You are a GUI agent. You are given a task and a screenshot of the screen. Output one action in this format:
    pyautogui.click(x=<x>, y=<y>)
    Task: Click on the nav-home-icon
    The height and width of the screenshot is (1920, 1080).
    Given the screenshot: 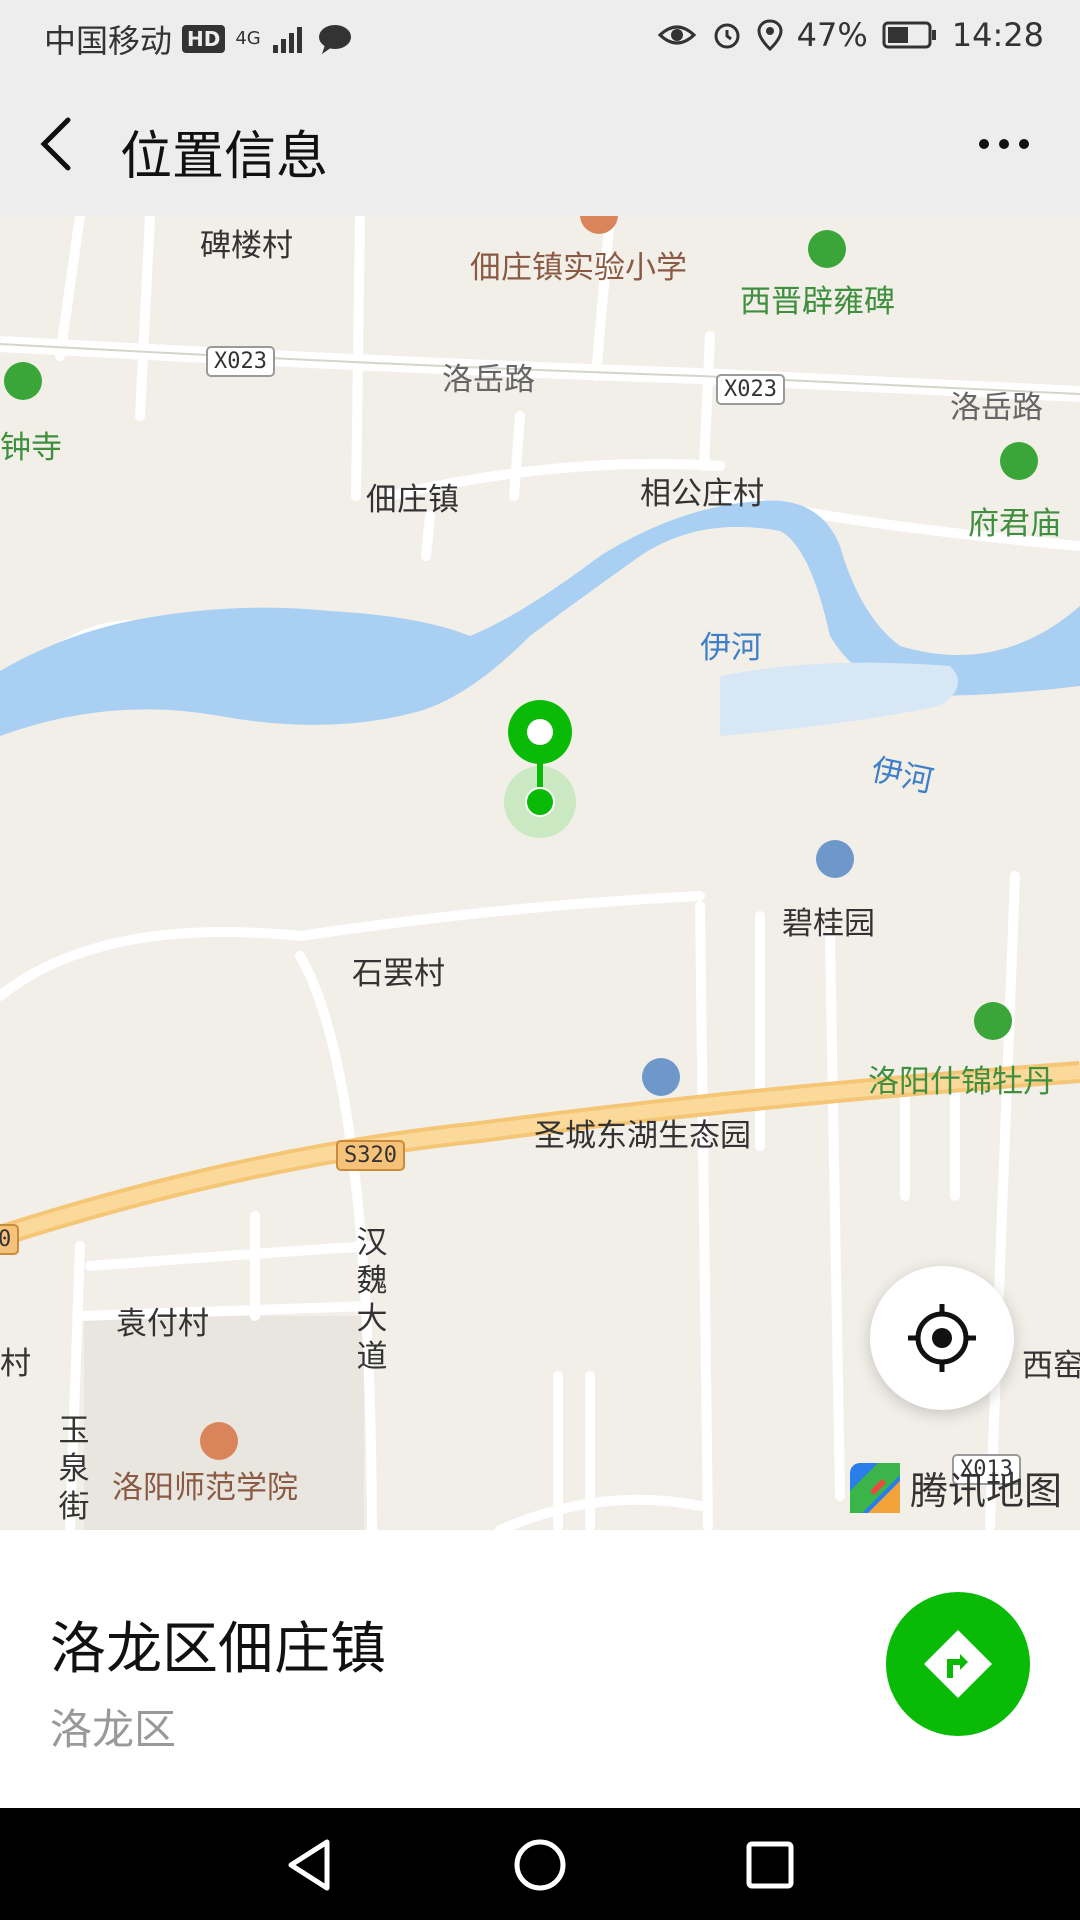 What is the action you would take?
    pyautogui.click(x=540, y=1865)
    